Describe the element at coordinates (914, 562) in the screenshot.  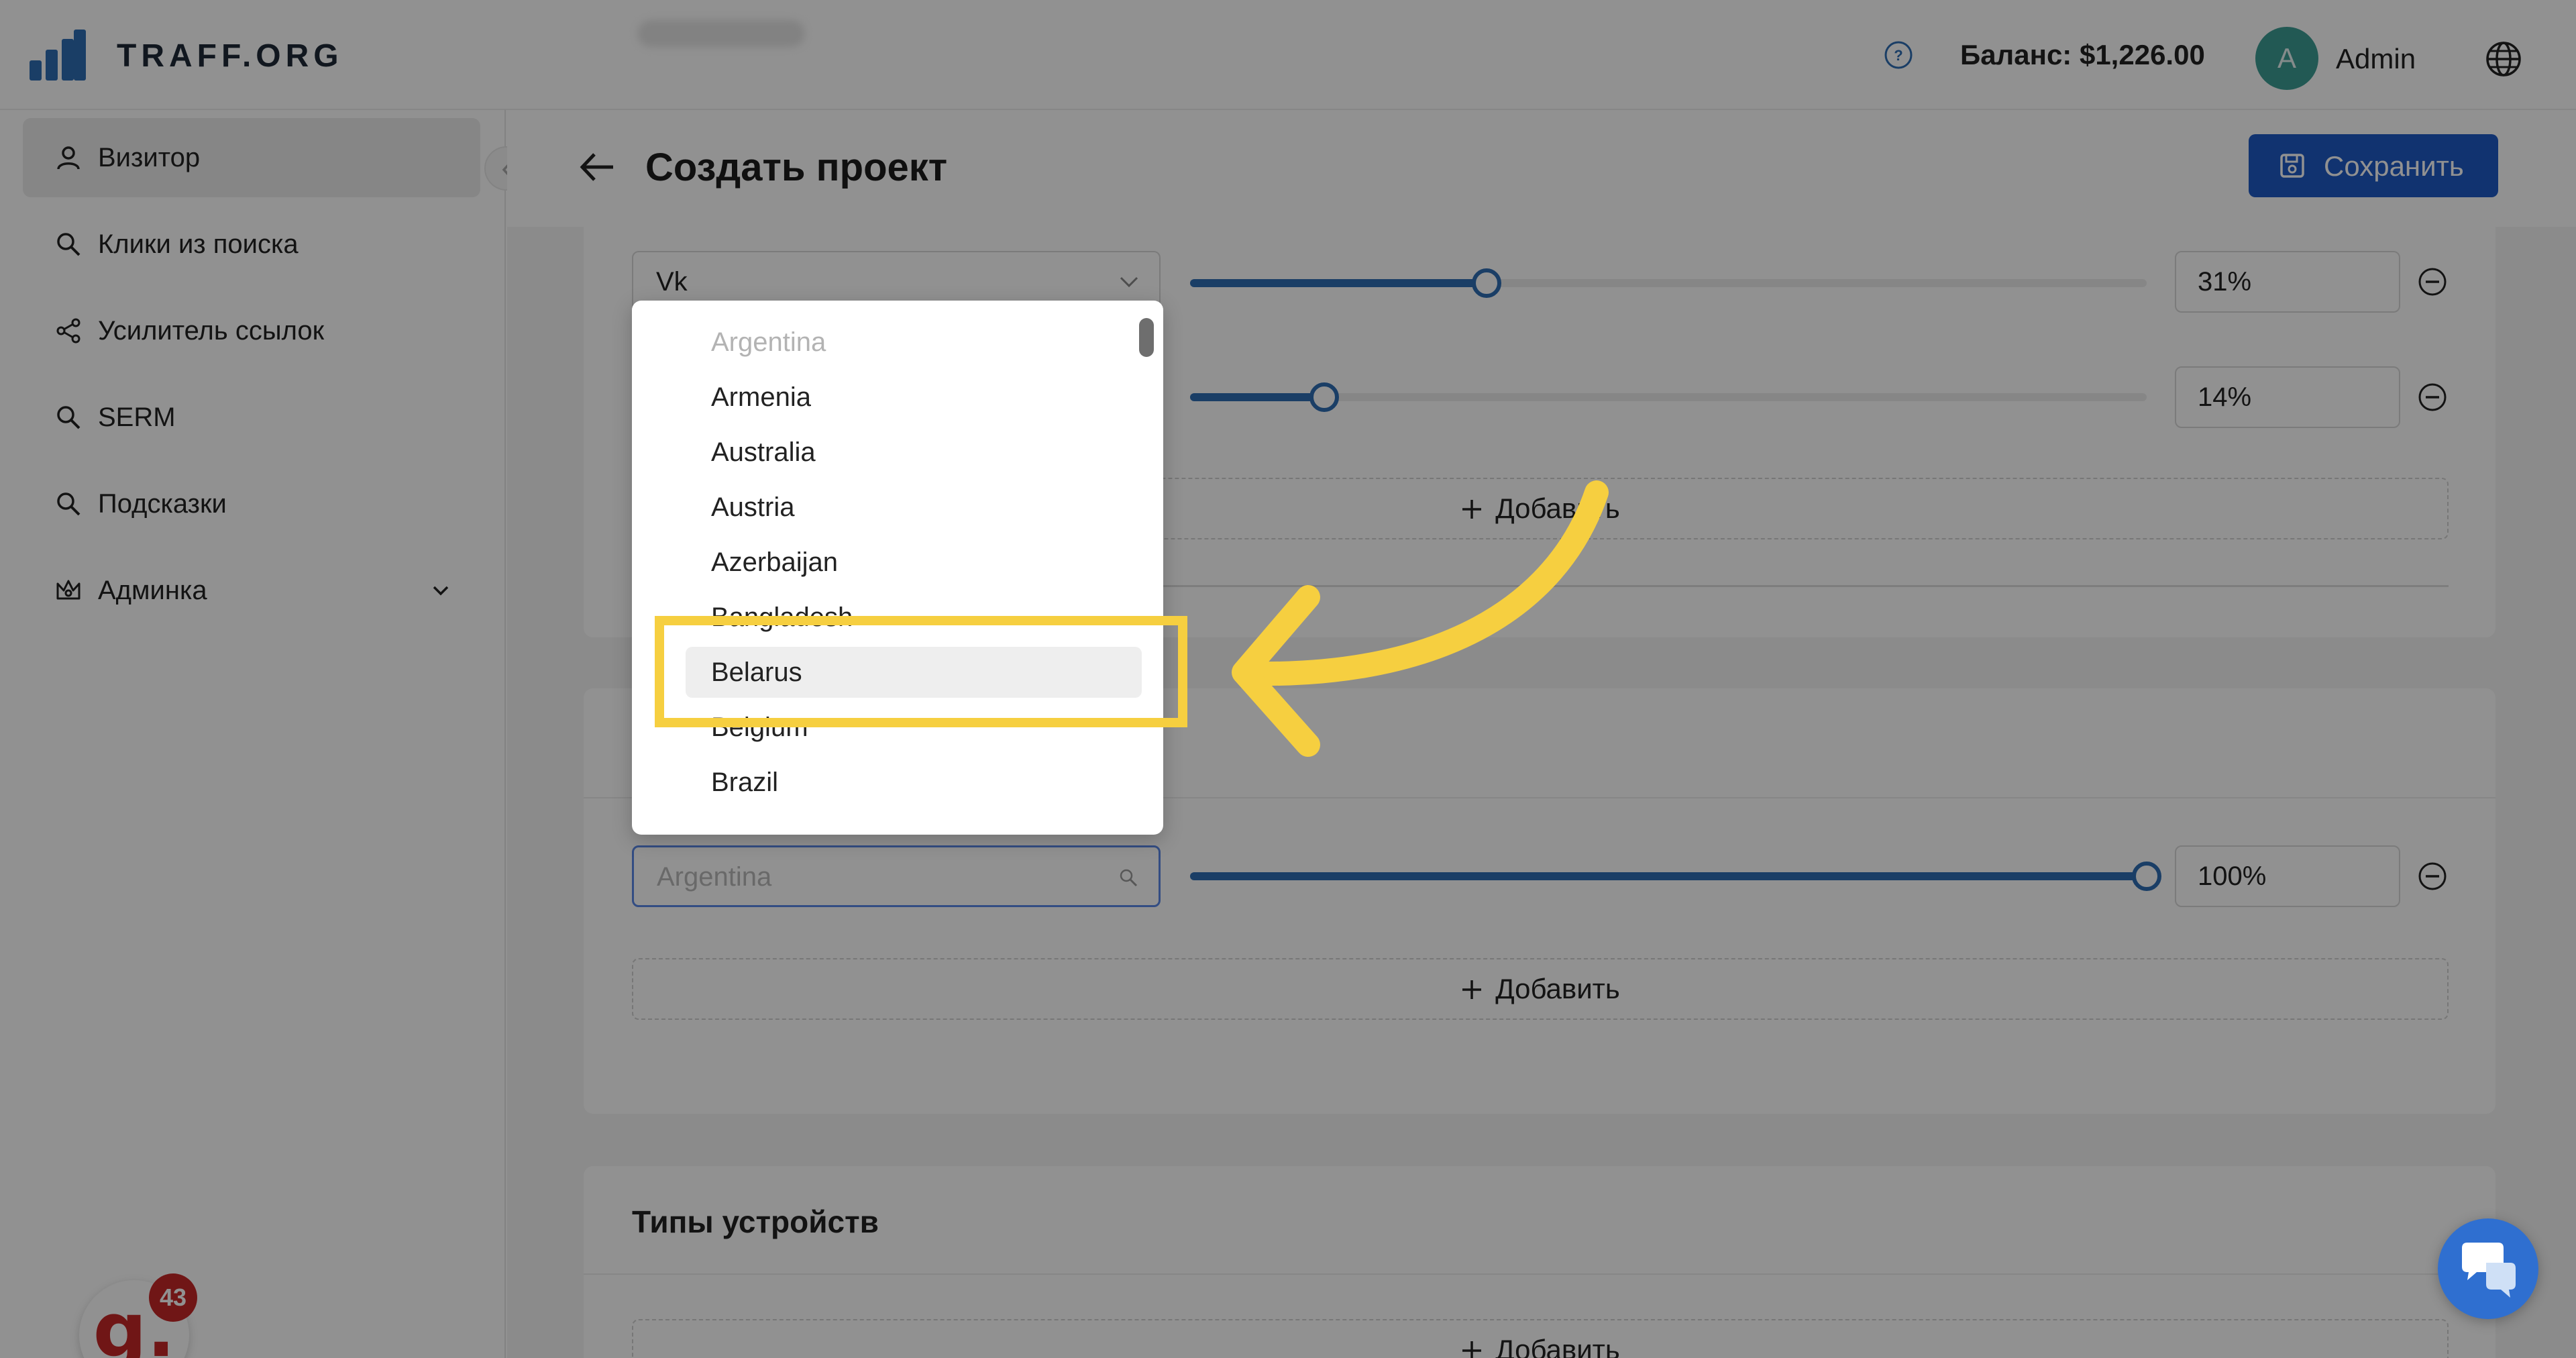
I see `country-option: Azerbaijan` at that location.